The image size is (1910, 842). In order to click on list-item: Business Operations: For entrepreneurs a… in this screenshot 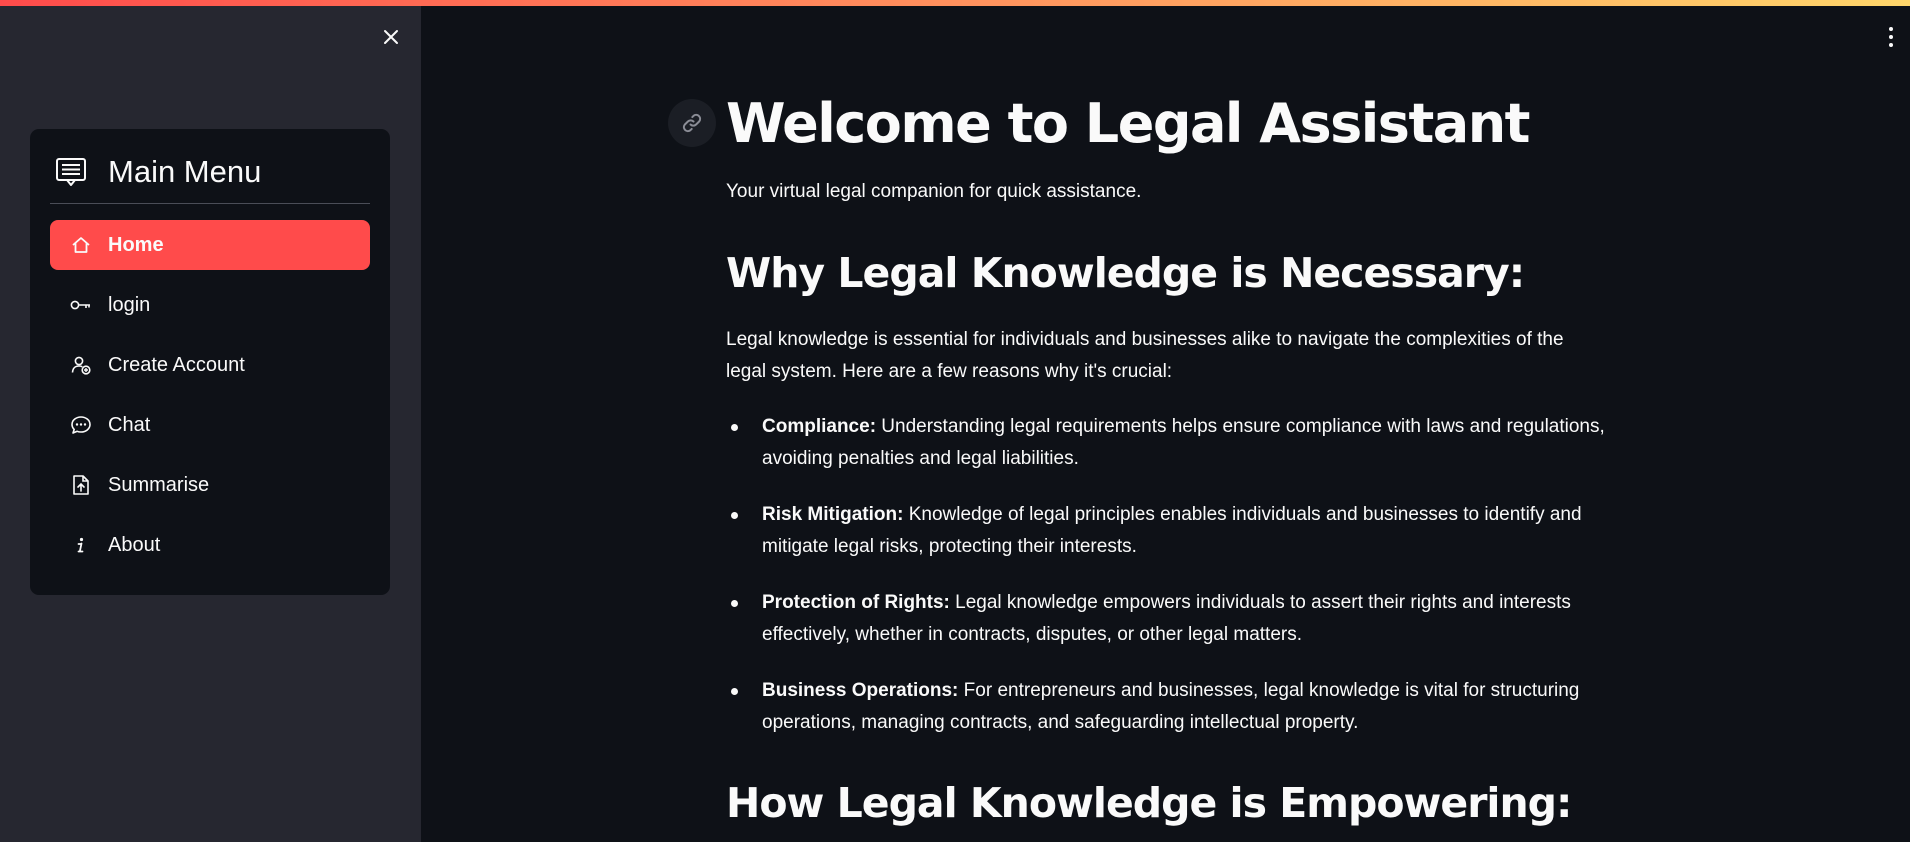, I will do `click(1166, 707)`.